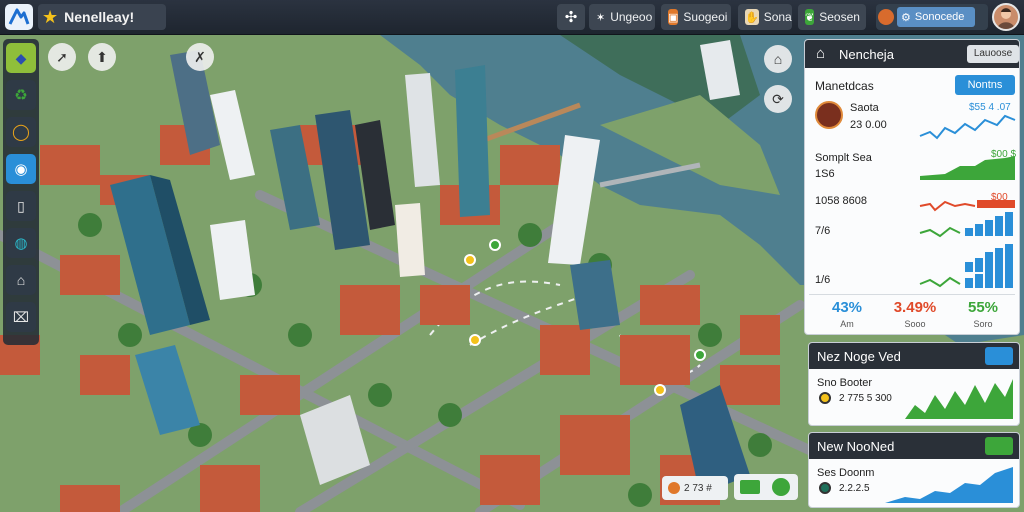  What do you see at coordinates (777, 17) in the screenshot?
I see `sona-label: Sona` at bounding box center [777, 17].